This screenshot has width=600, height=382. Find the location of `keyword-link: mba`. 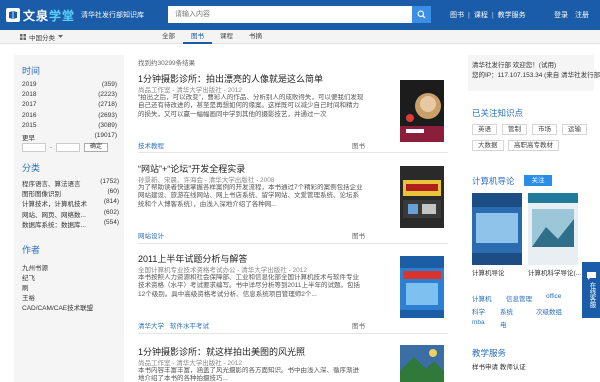

keyword-link: mba is located at coordinates (478, 322).